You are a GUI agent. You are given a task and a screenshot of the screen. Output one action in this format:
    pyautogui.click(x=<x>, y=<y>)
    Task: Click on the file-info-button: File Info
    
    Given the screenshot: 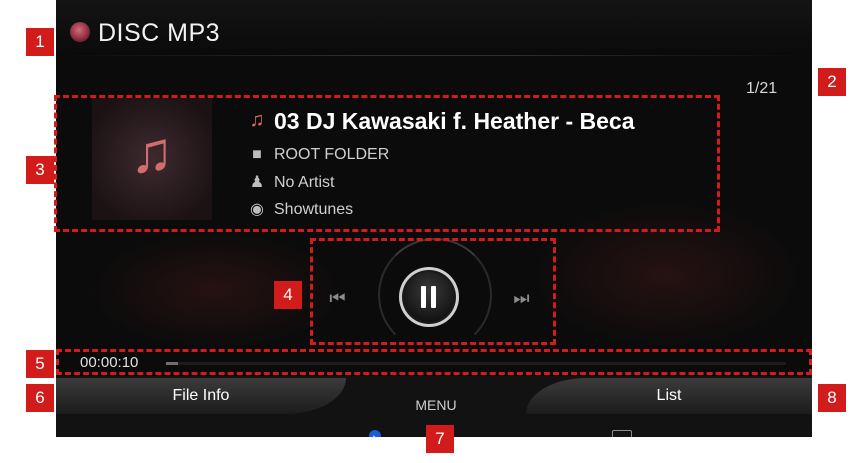 What is the action you would take?
    pyautogui.click(x=201, y=396)
    